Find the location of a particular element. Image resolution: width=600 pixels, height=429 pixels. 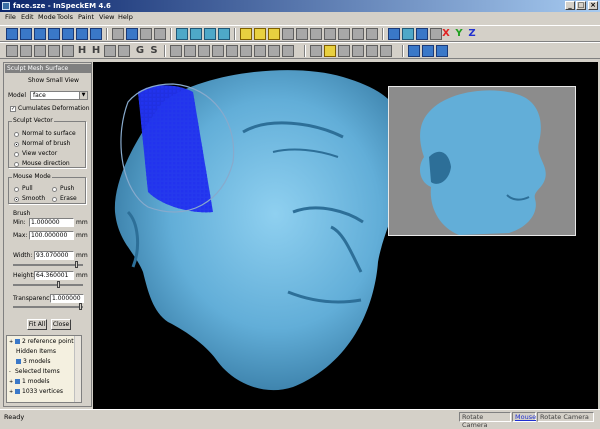

menu-help: Help is located at coordinates (125, 17).